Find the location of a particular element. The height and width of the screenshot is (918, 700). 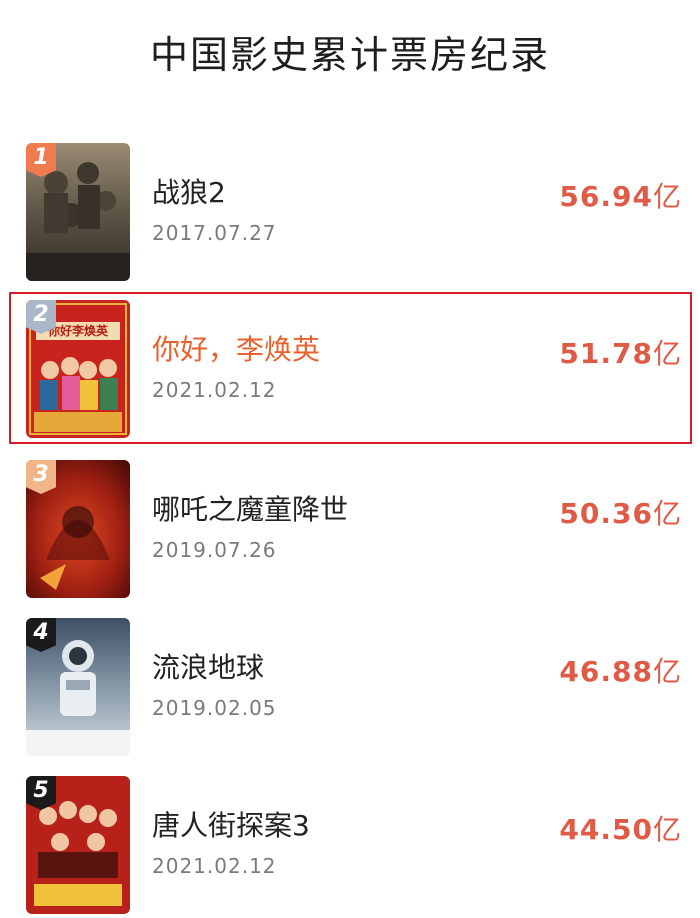

rank-badge: 1 is located at coordinates (41, 160).